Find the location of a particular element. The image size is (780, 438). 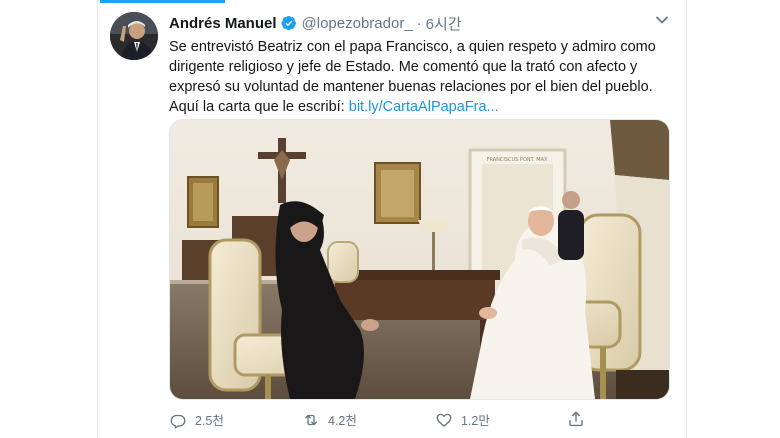

share-icon is located at coordinates (576, 419).